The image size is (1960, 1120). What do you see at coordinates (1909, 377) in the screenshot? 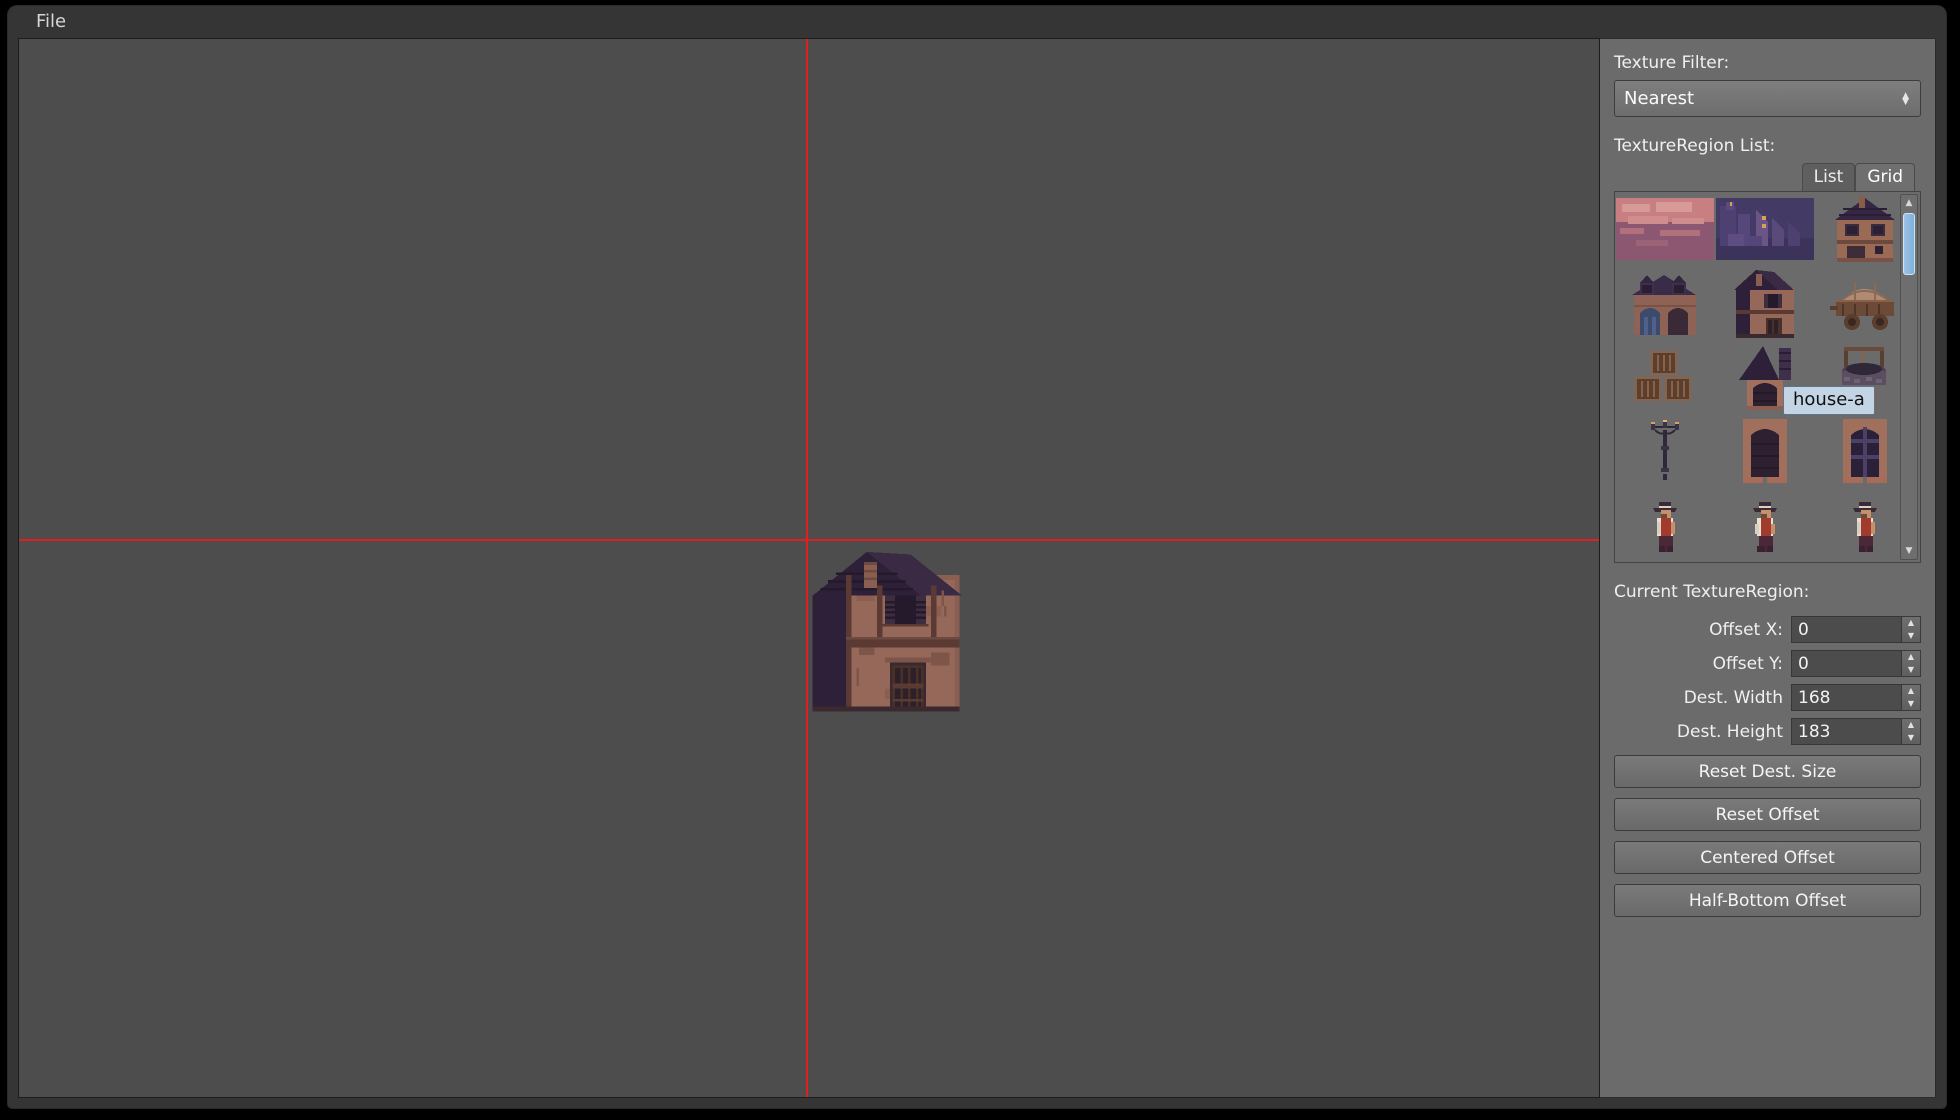
I see `grid-scrollbar: ▲ ▼` at bounding box center [1909, 377].